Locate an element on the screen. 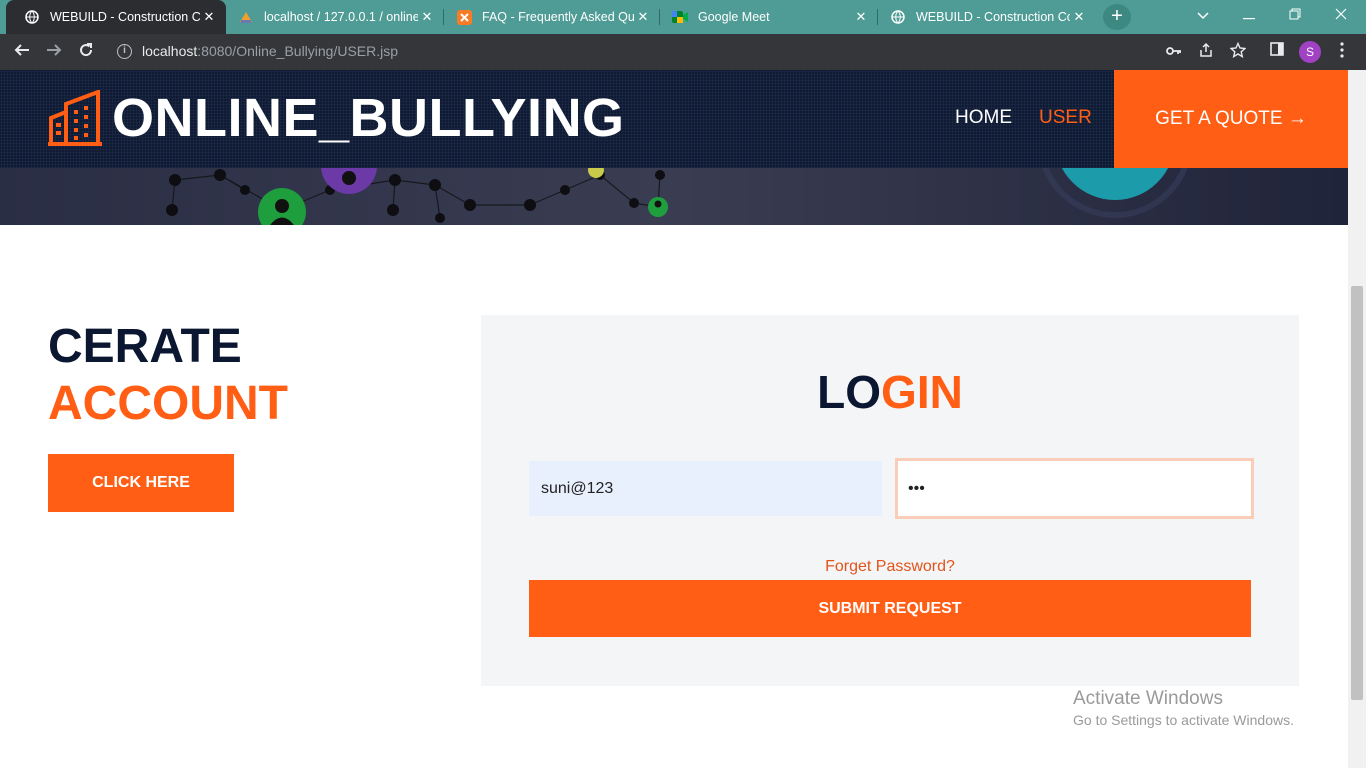 The image size is (1366, 768). watermark-subtitle: Go to Settings to activate Windows. is located at coordinates (1183, 720).